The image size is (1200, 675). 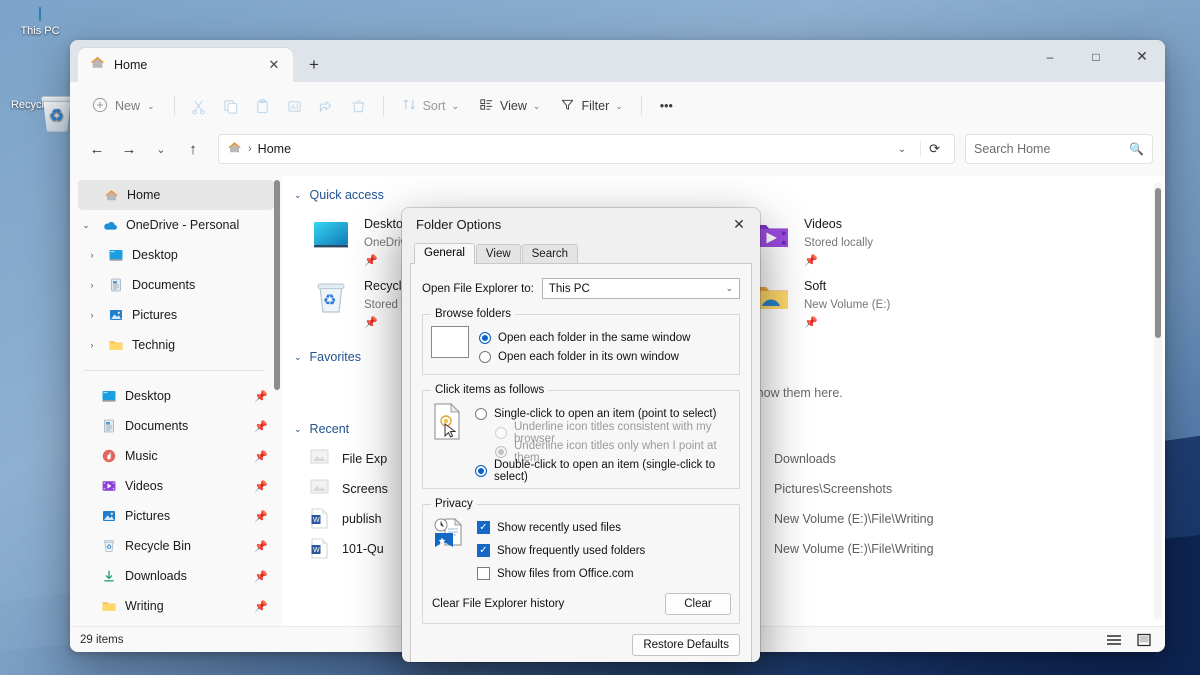 I want to click on sidebar-item-label: Documents, so click(x=164, y=285).